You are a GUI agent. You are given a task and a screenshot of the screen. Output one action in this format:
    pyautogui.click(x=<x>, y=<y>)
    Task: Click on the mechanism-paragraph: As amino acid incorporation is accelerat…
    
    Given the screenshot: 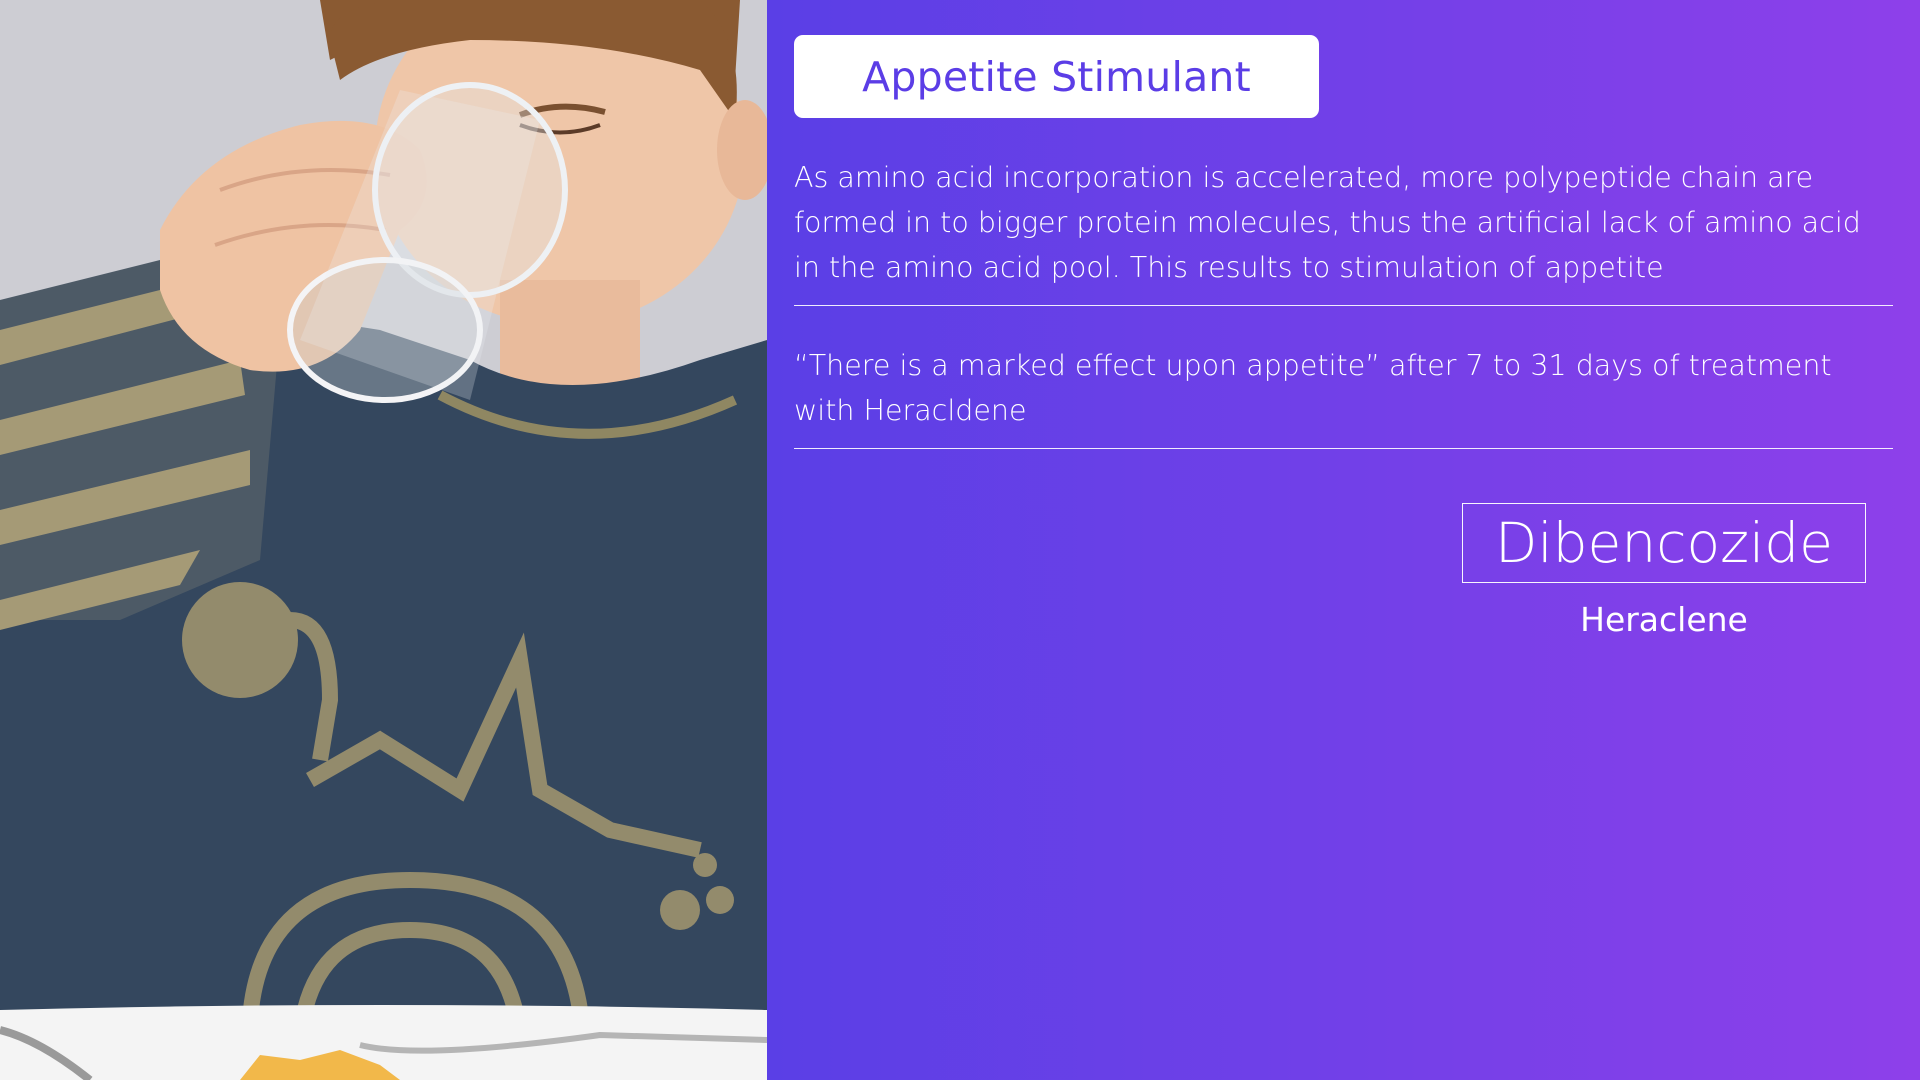 What is the action you would take?
    pyautogui.click(x=1327, y=222)
    